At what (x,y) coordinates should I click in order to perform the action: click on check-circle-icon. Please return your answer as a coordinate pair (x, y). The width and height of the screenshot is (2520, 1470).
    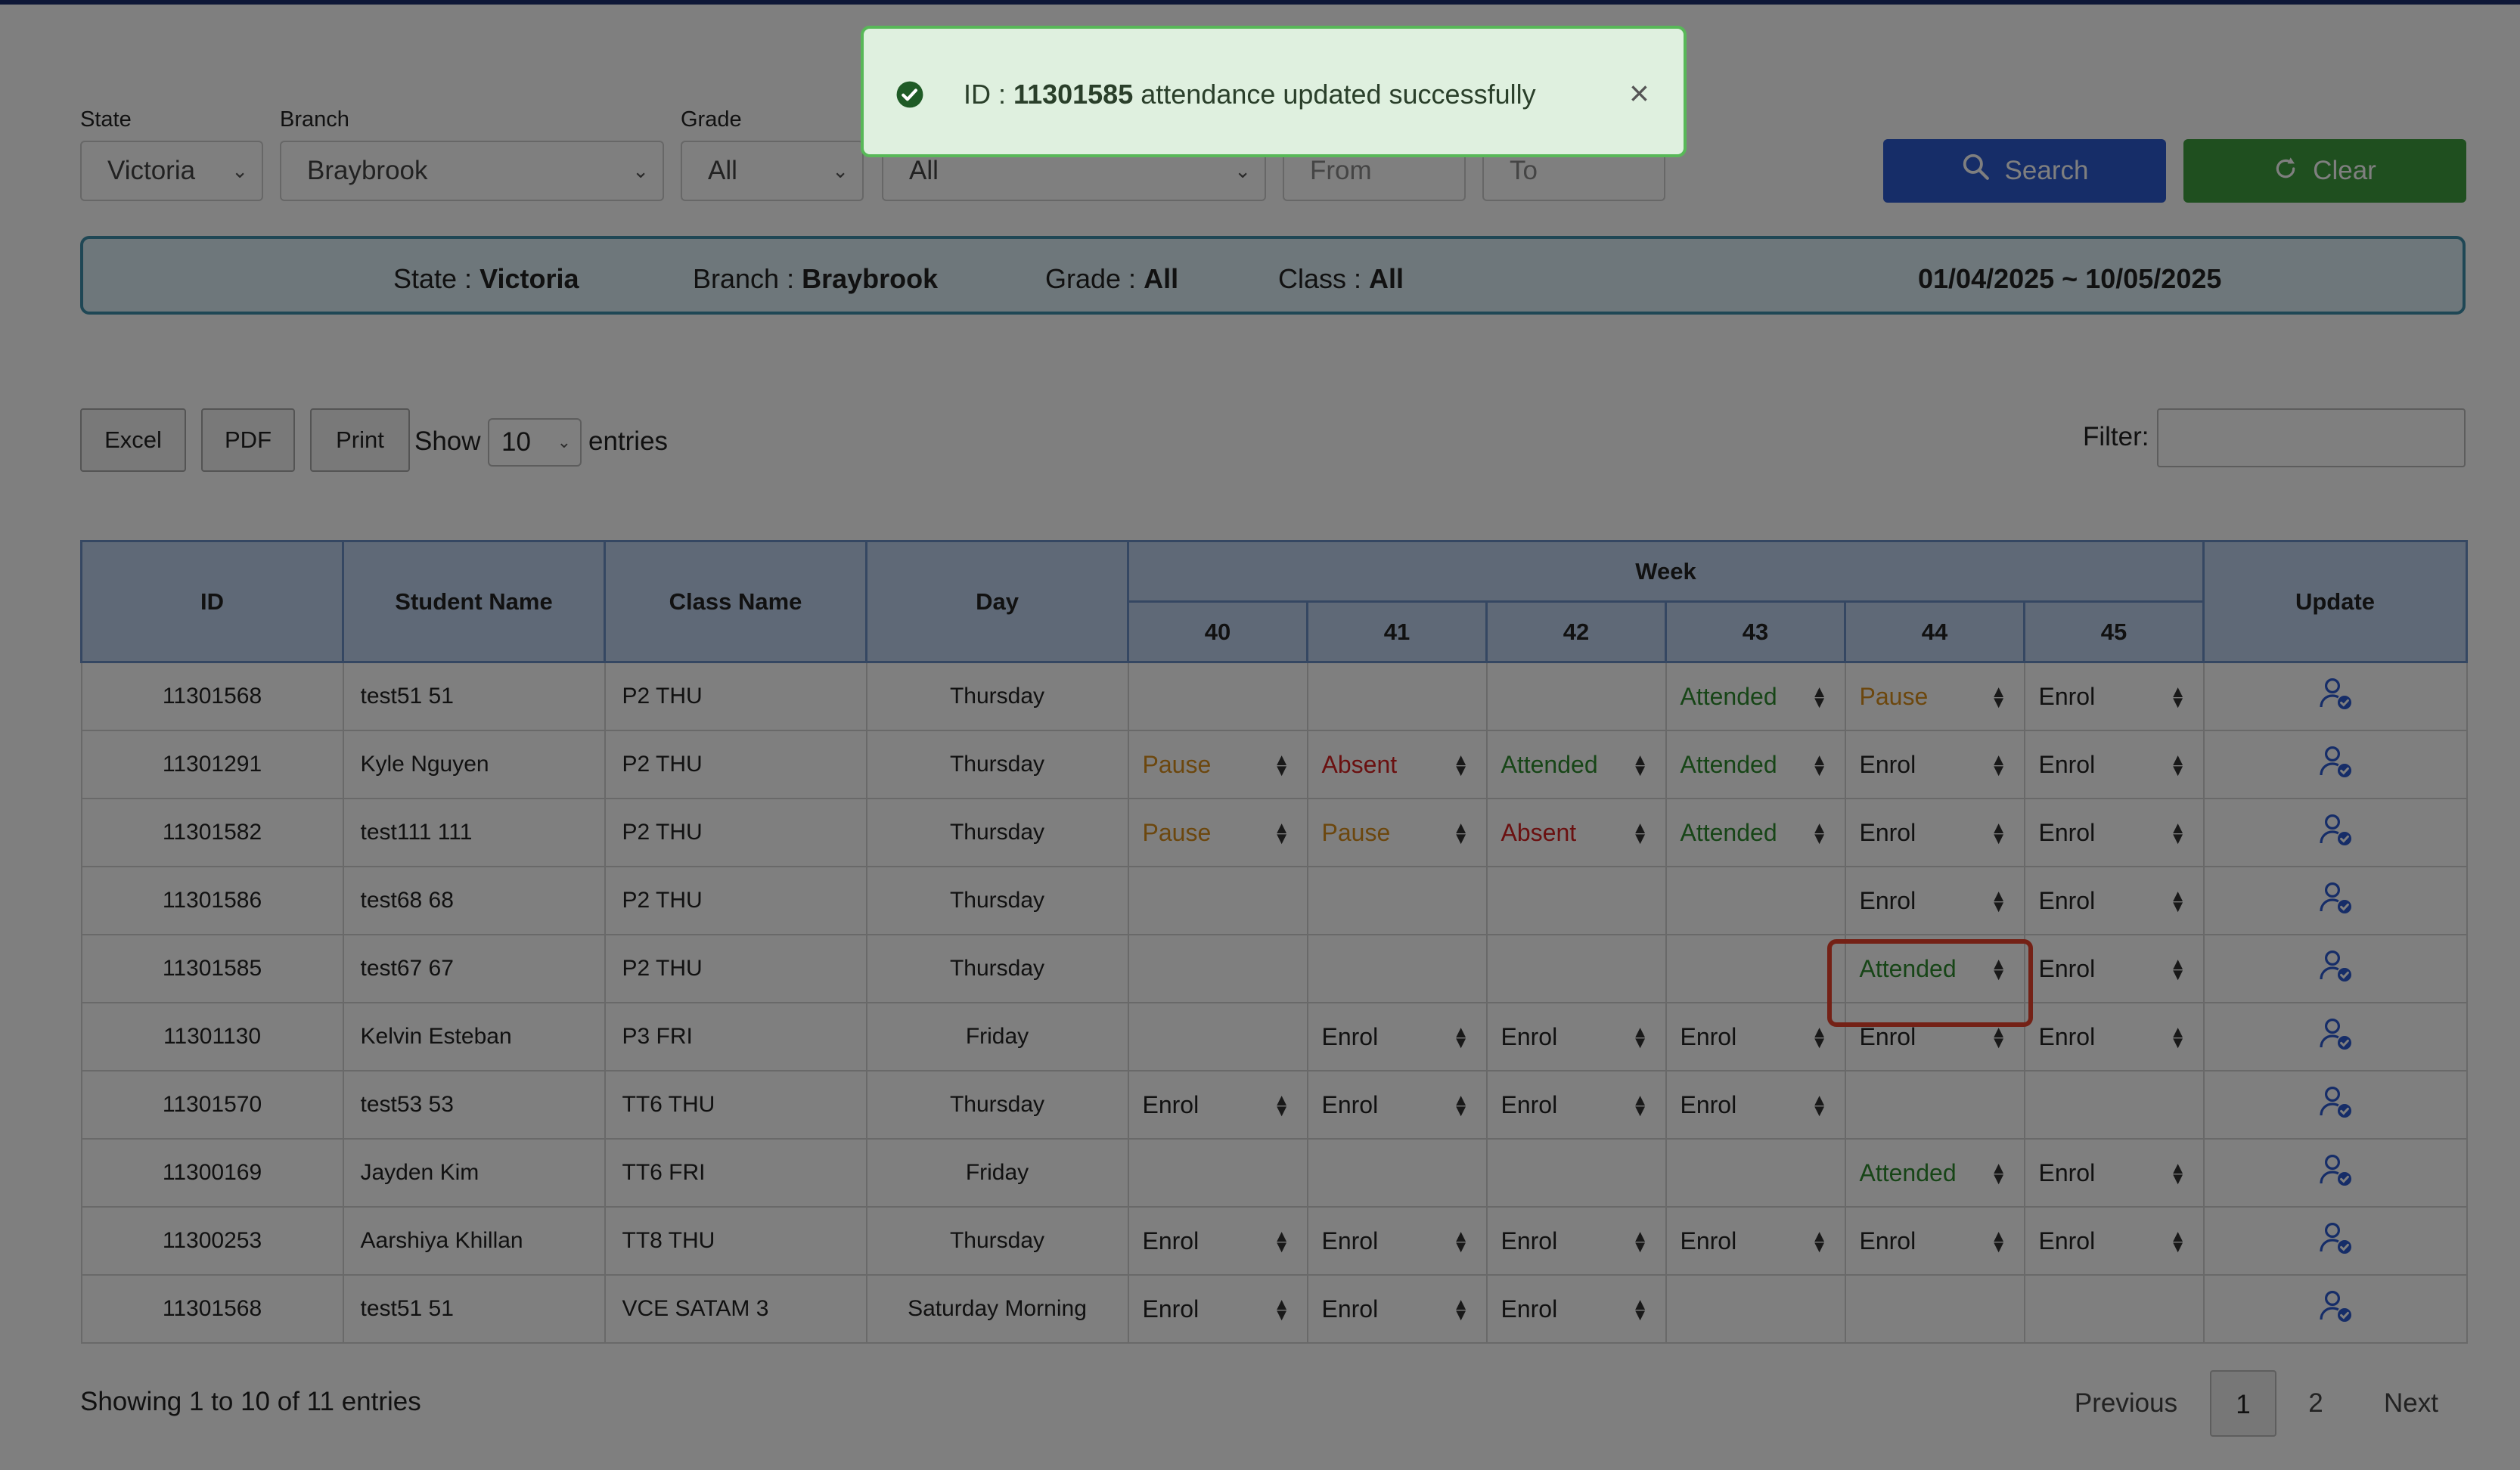
    Looking at the image, I should click on (909, 98).